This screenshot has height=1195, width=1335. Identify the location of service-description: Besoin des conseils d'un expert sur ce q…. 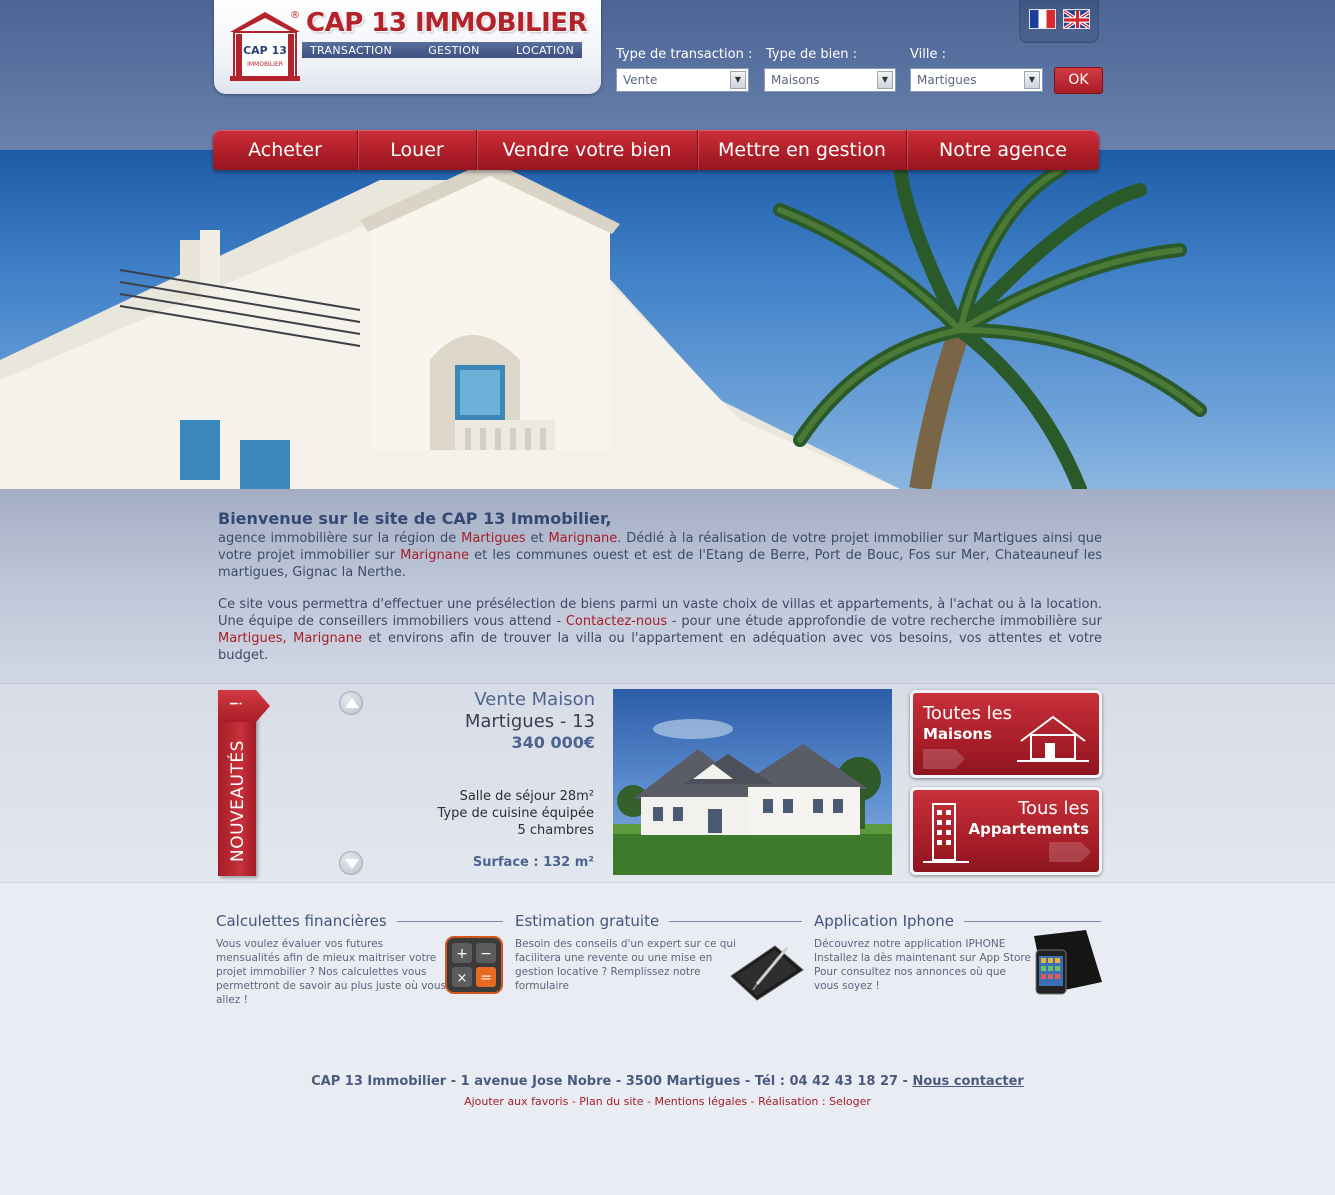
(625, 965).